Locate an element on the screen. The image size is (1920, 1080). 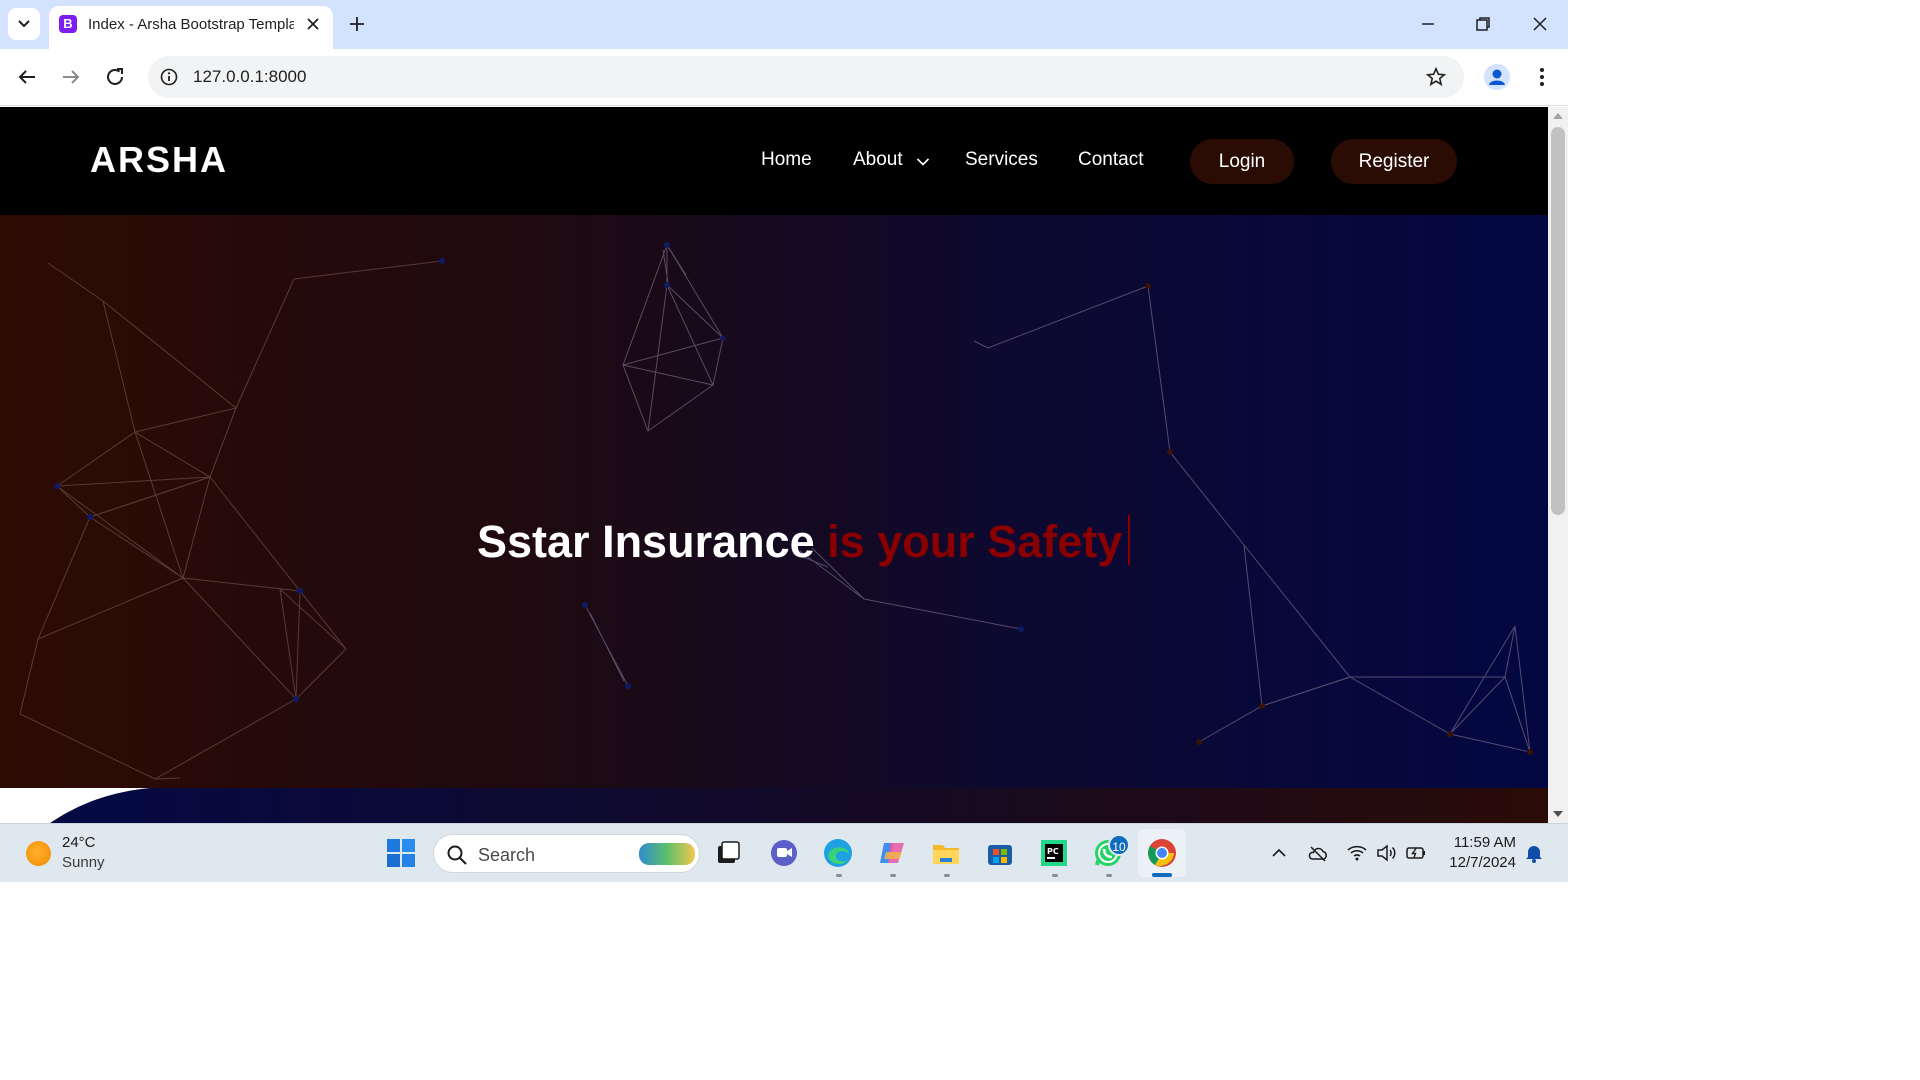
scroll-up-arrow-icon is located at coordinates (1558, 116).